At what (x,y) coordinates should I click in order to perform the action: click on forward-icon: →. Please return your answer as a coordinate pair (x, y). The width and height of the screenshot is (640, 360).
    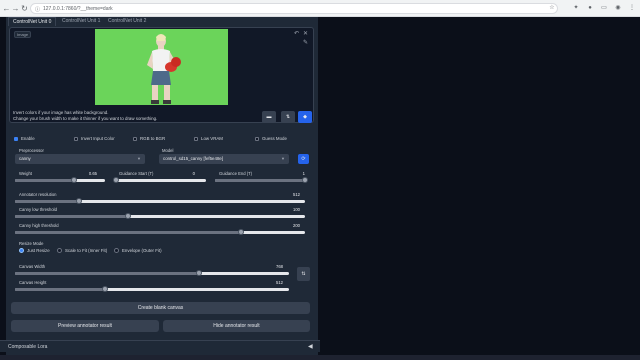
    Looking at the image, I should click on (15, 8).